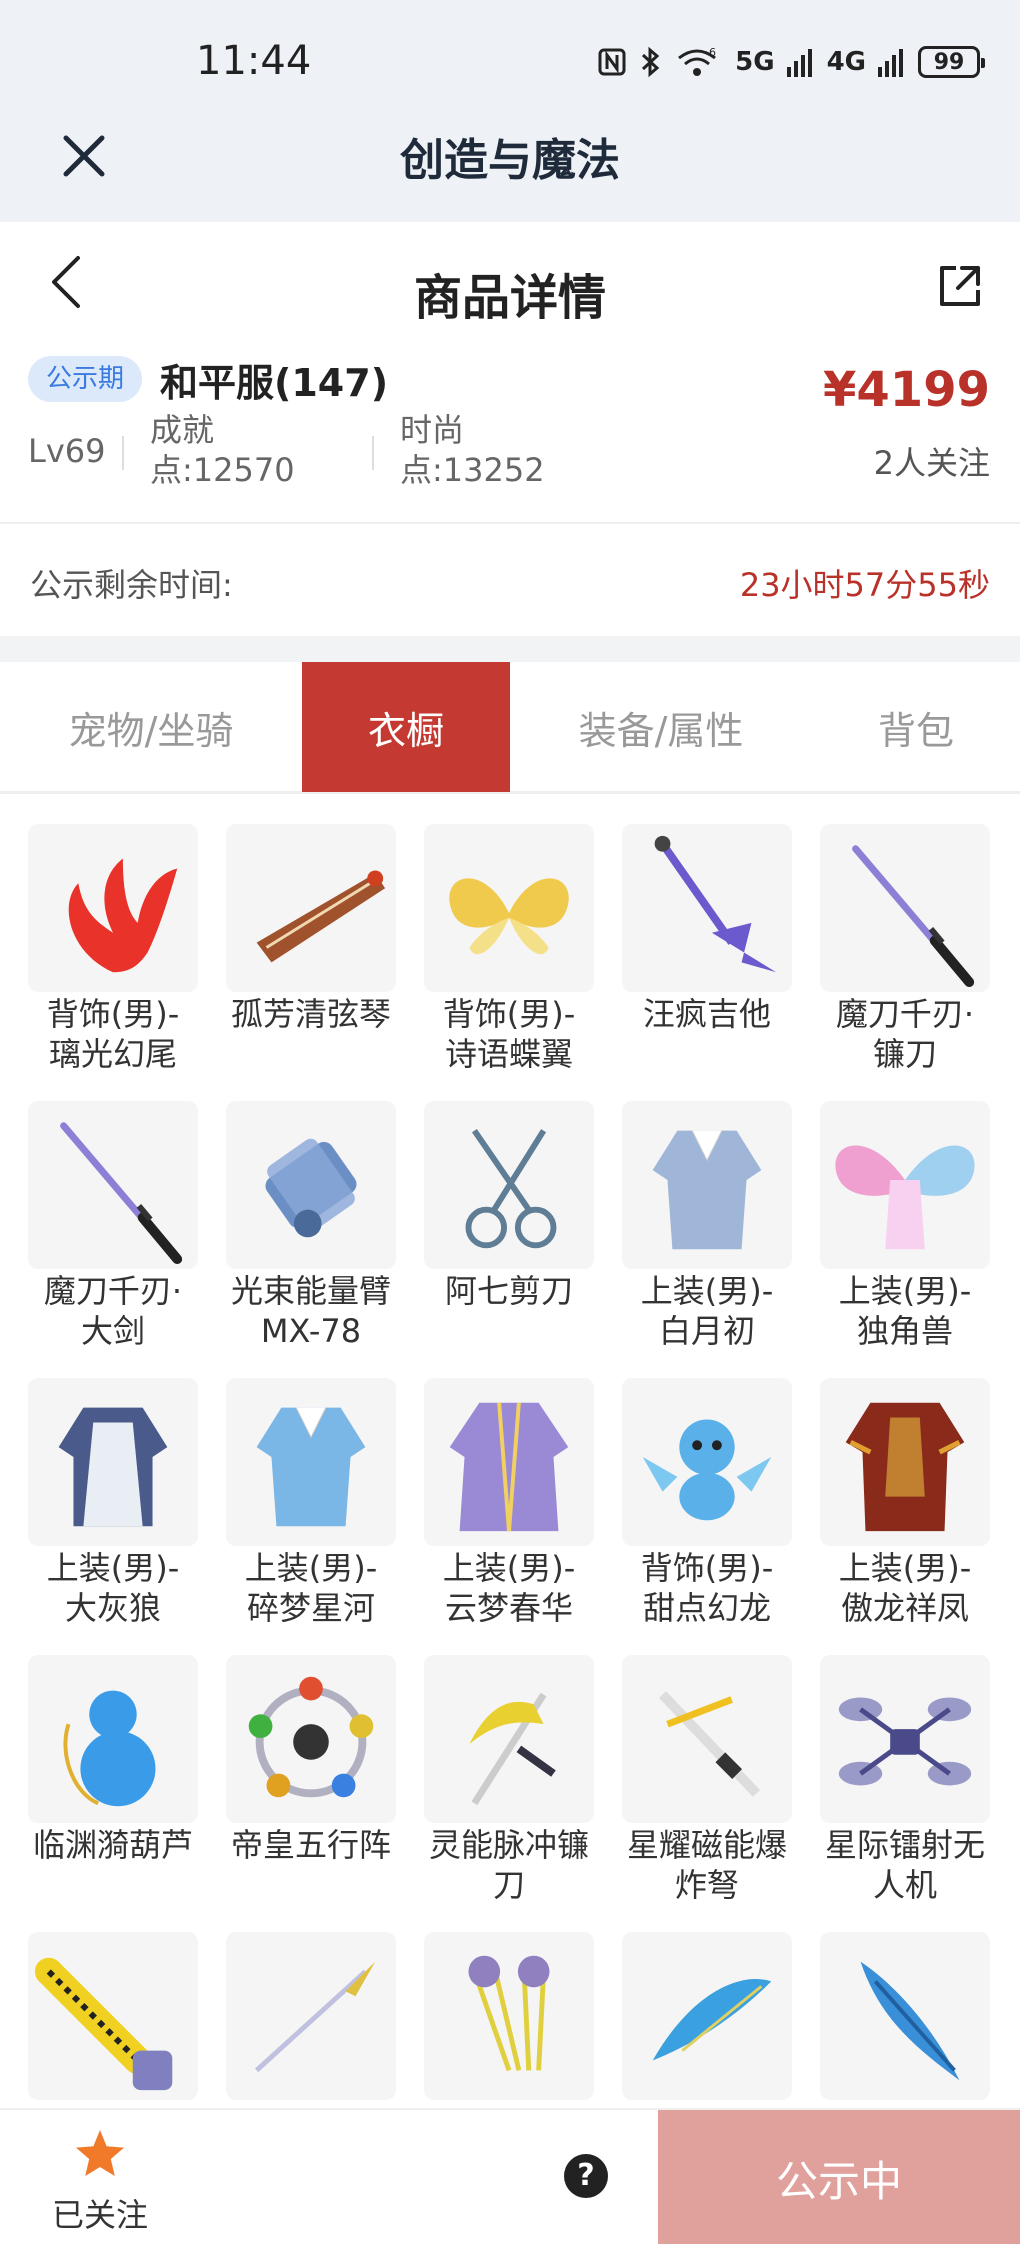  I want to click on guitar-icon, so click(707, 908).